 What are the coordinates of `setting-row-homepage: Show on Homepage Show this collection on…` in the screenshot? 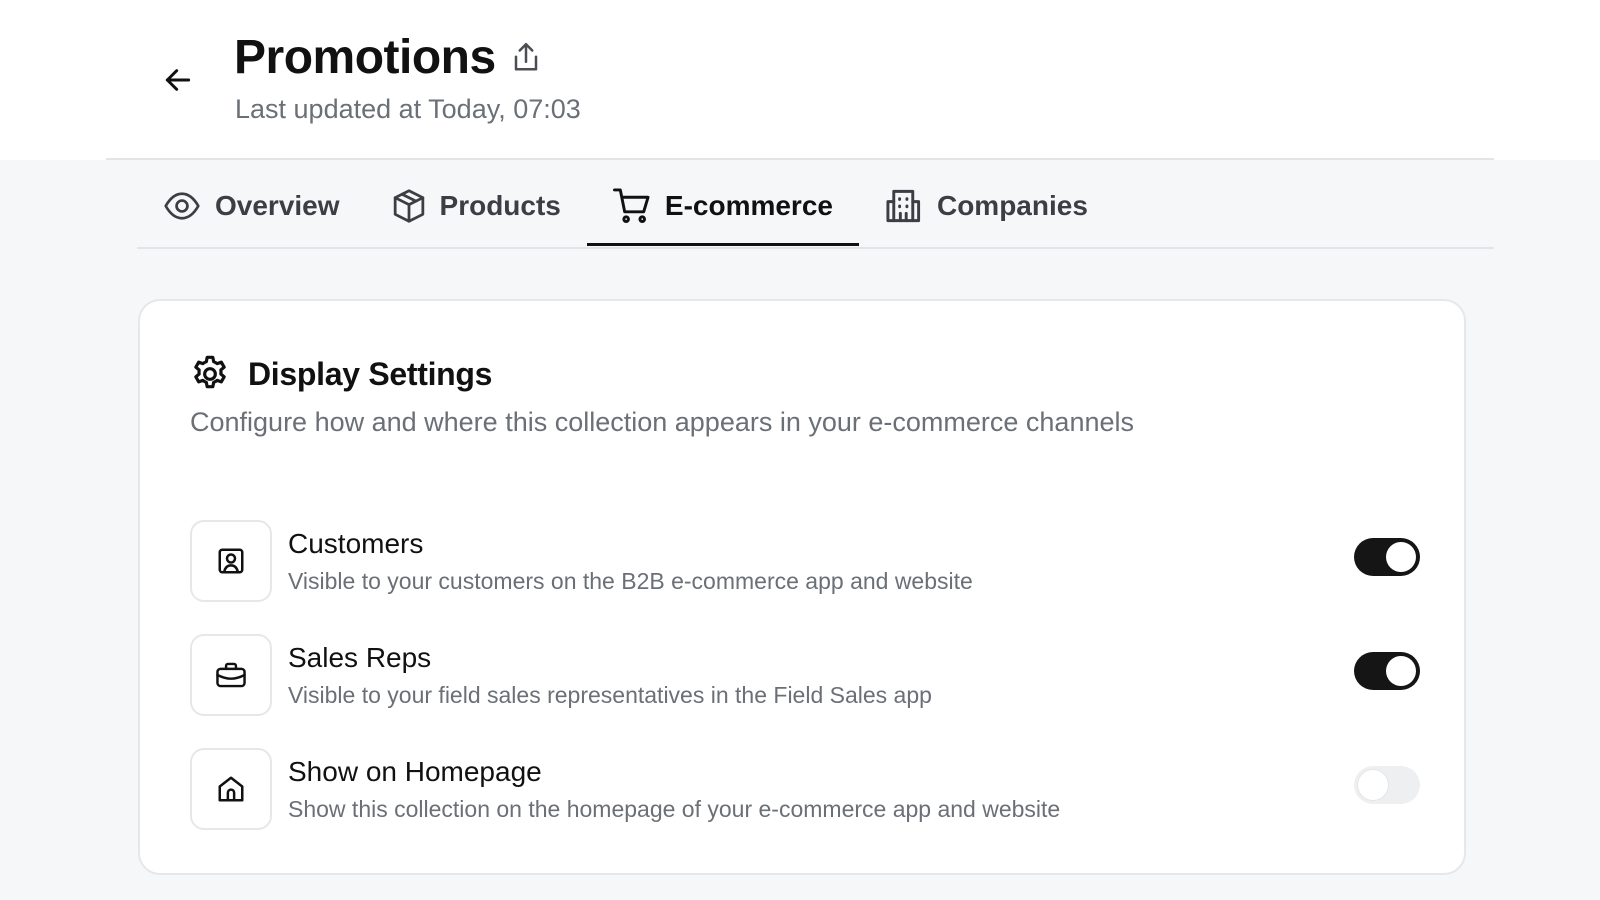 It's located at (805, 789).